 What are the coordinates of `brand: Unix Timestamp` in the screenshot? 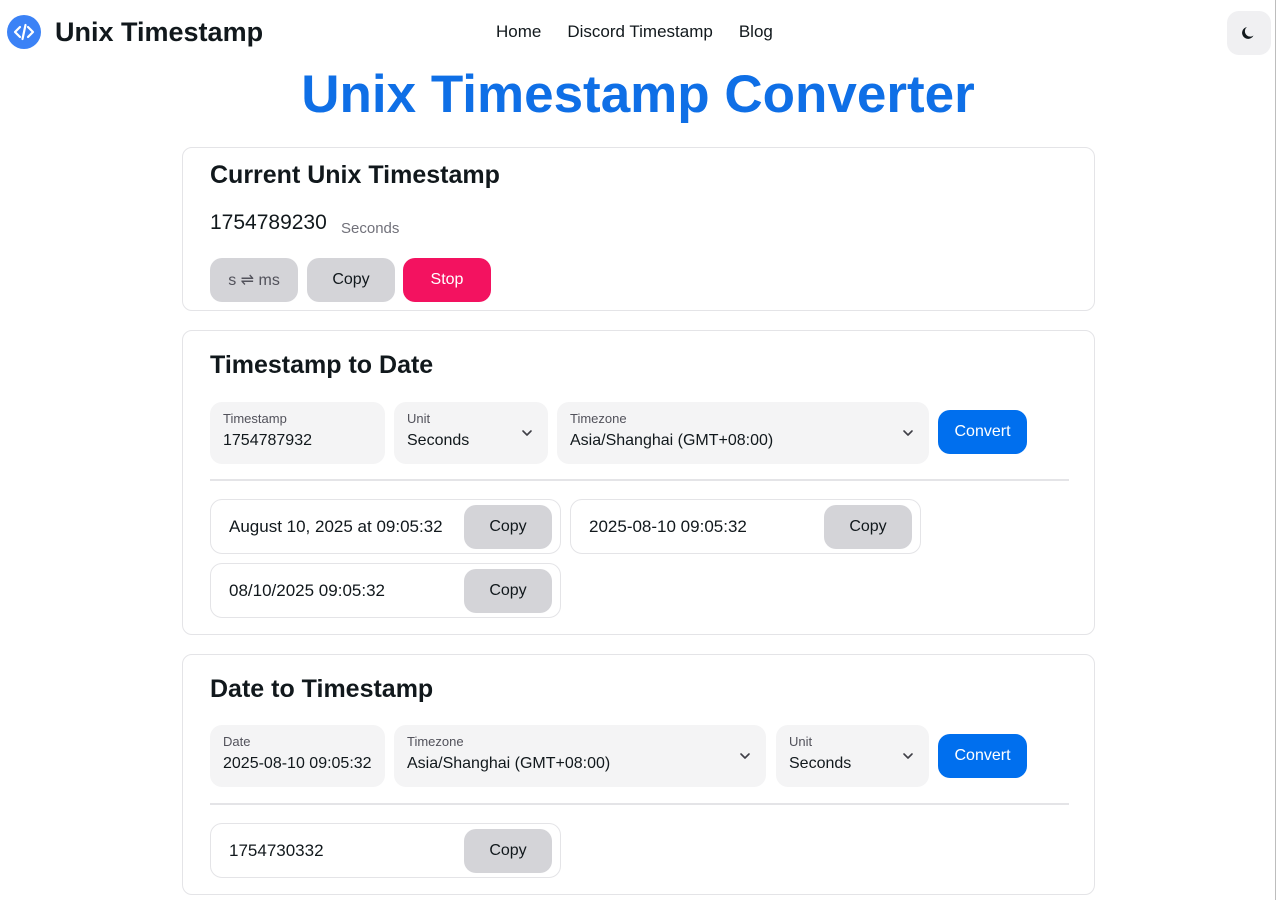 It's located at (135, 32).